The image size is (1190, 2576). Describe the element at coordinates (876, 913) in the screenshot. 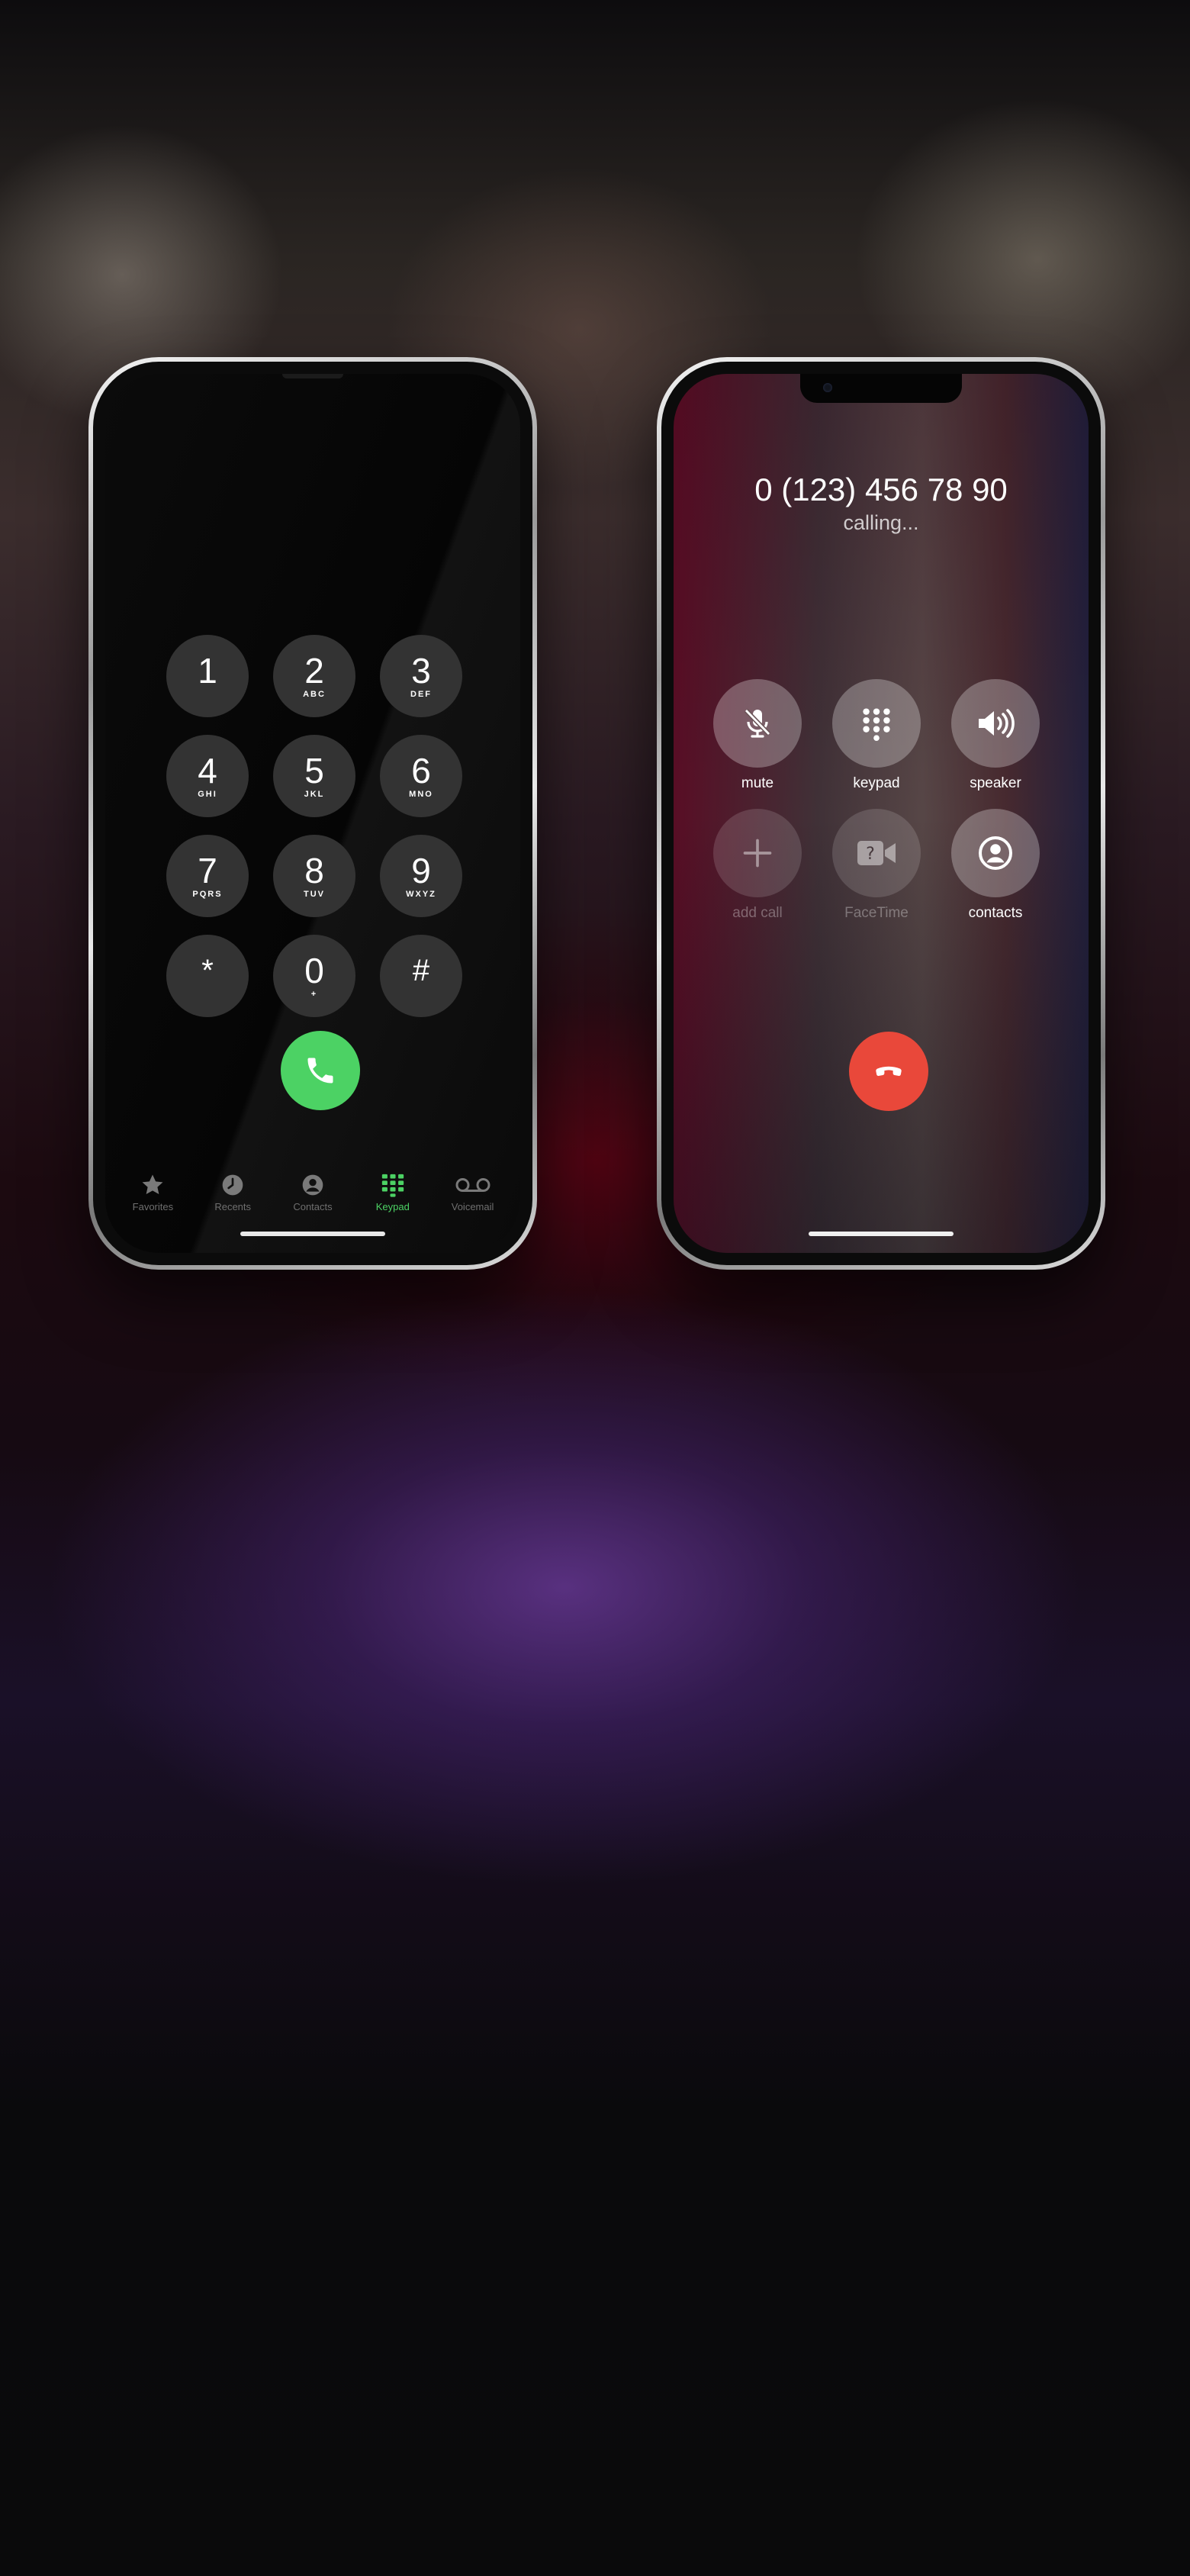

I see `facetime-label: FaceTime` at that location.